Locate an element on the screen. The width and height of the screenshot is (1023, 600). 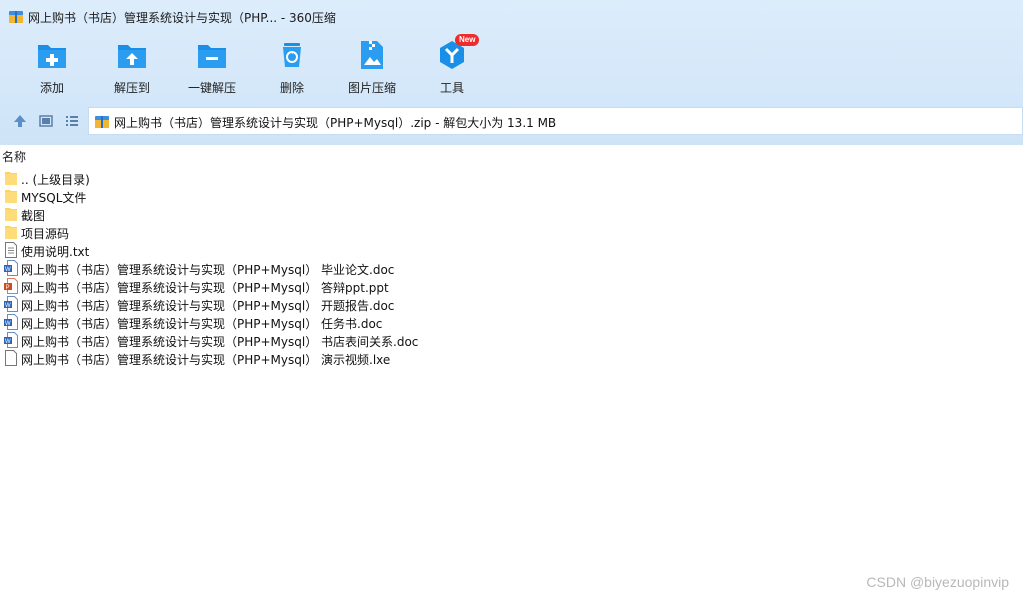
extract-to-button: 解压到 is located at coordinates (132, 67).